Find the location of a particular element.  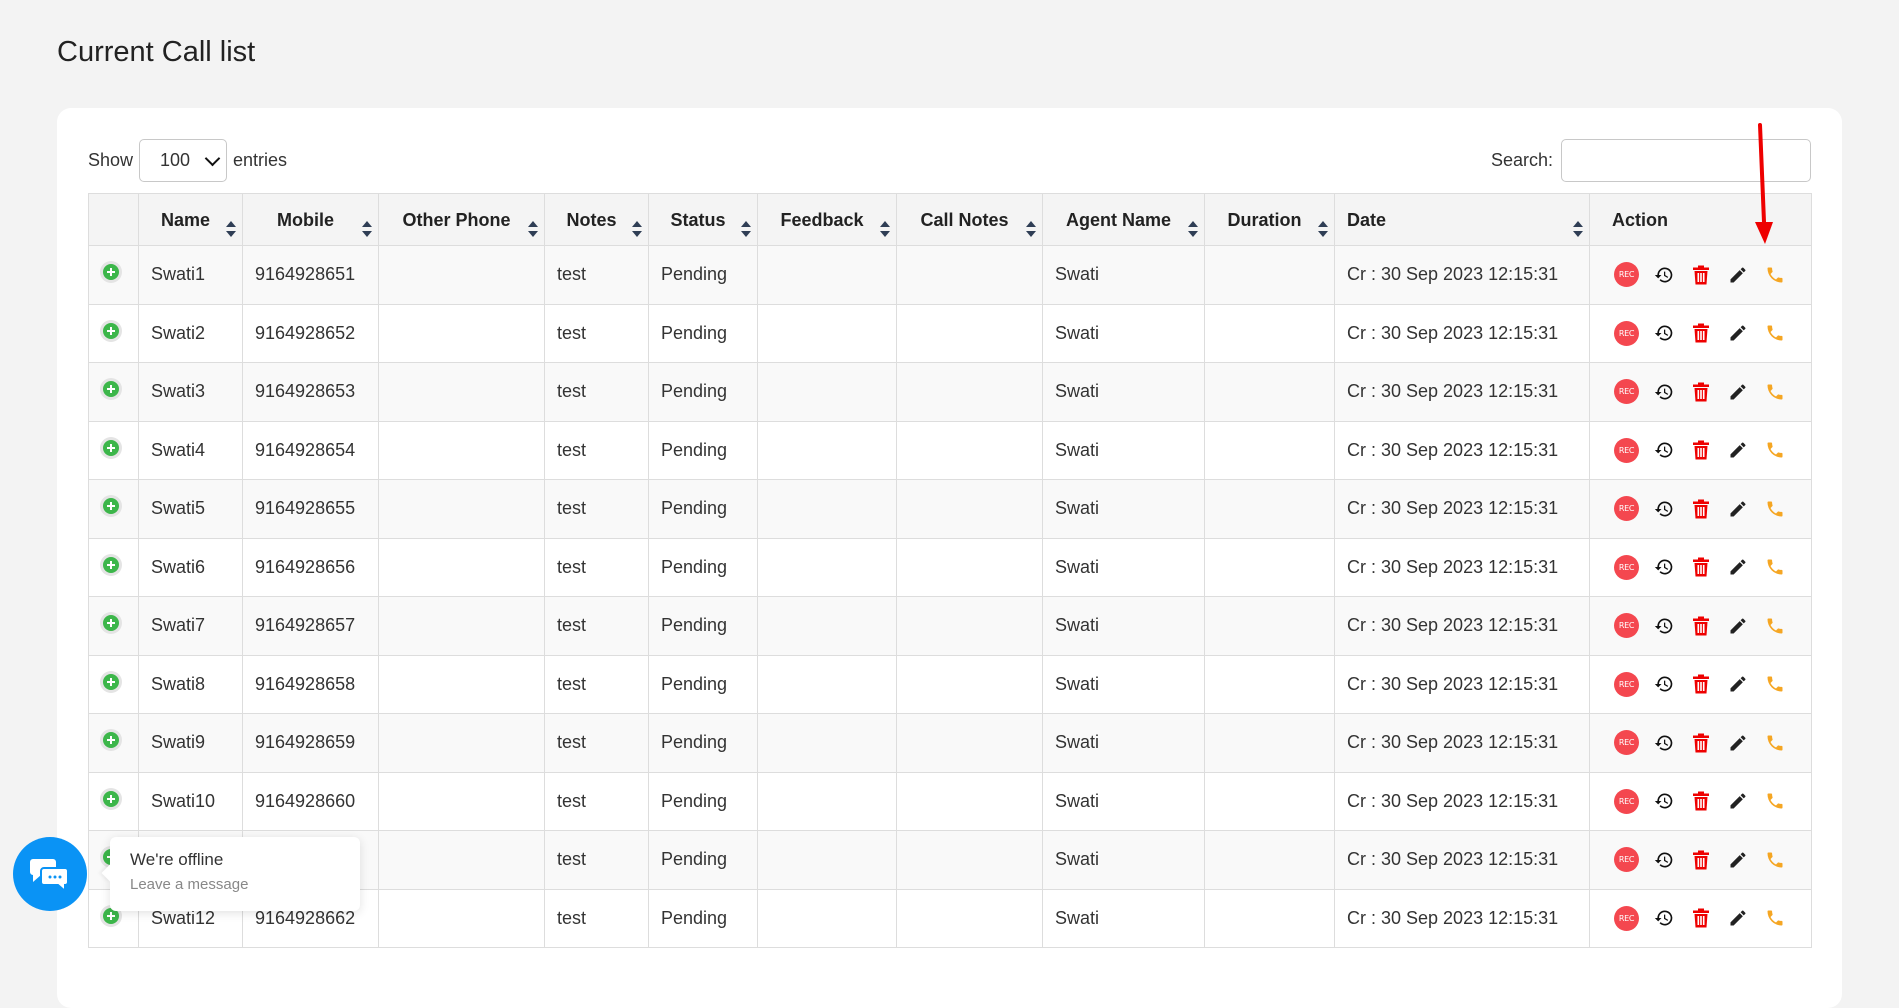

chat-launcher-button is located at coordinates (50, 874).